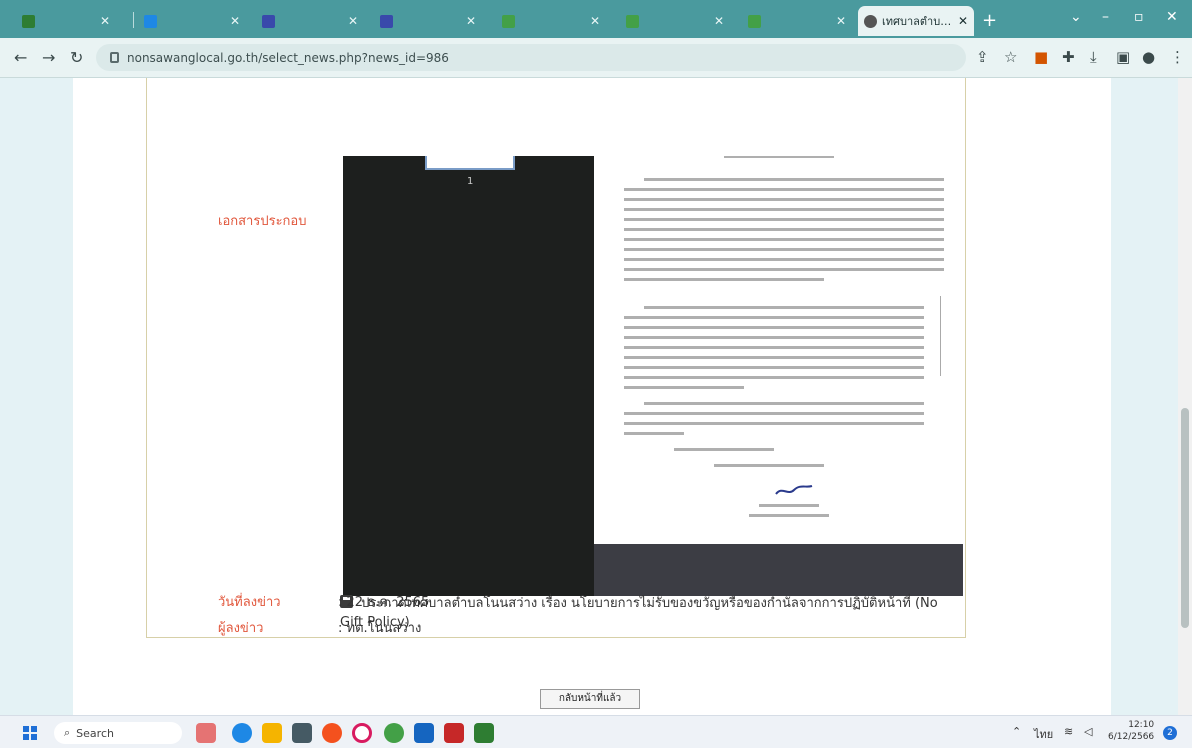 The image size is (1192, 748). Describe the element at coordinates (1010, 57) in the screenshot. I see `bookmark-star-icon: ☆` at that location.